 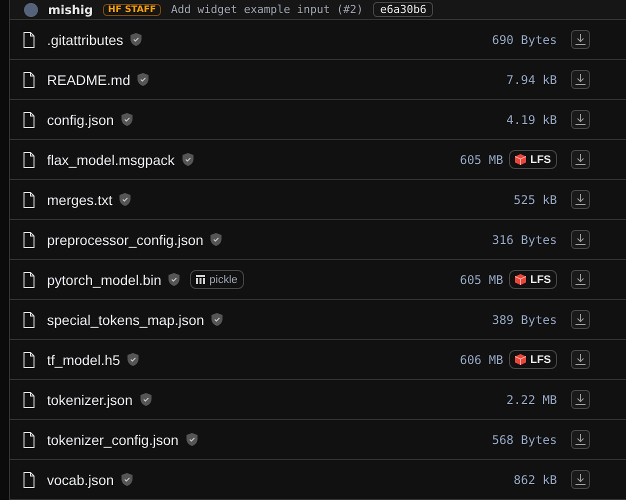 What do you see at coordinates (535, 479) in the screenshot?
I see `file-size: 862 kB` at bounding box center [535, 479].